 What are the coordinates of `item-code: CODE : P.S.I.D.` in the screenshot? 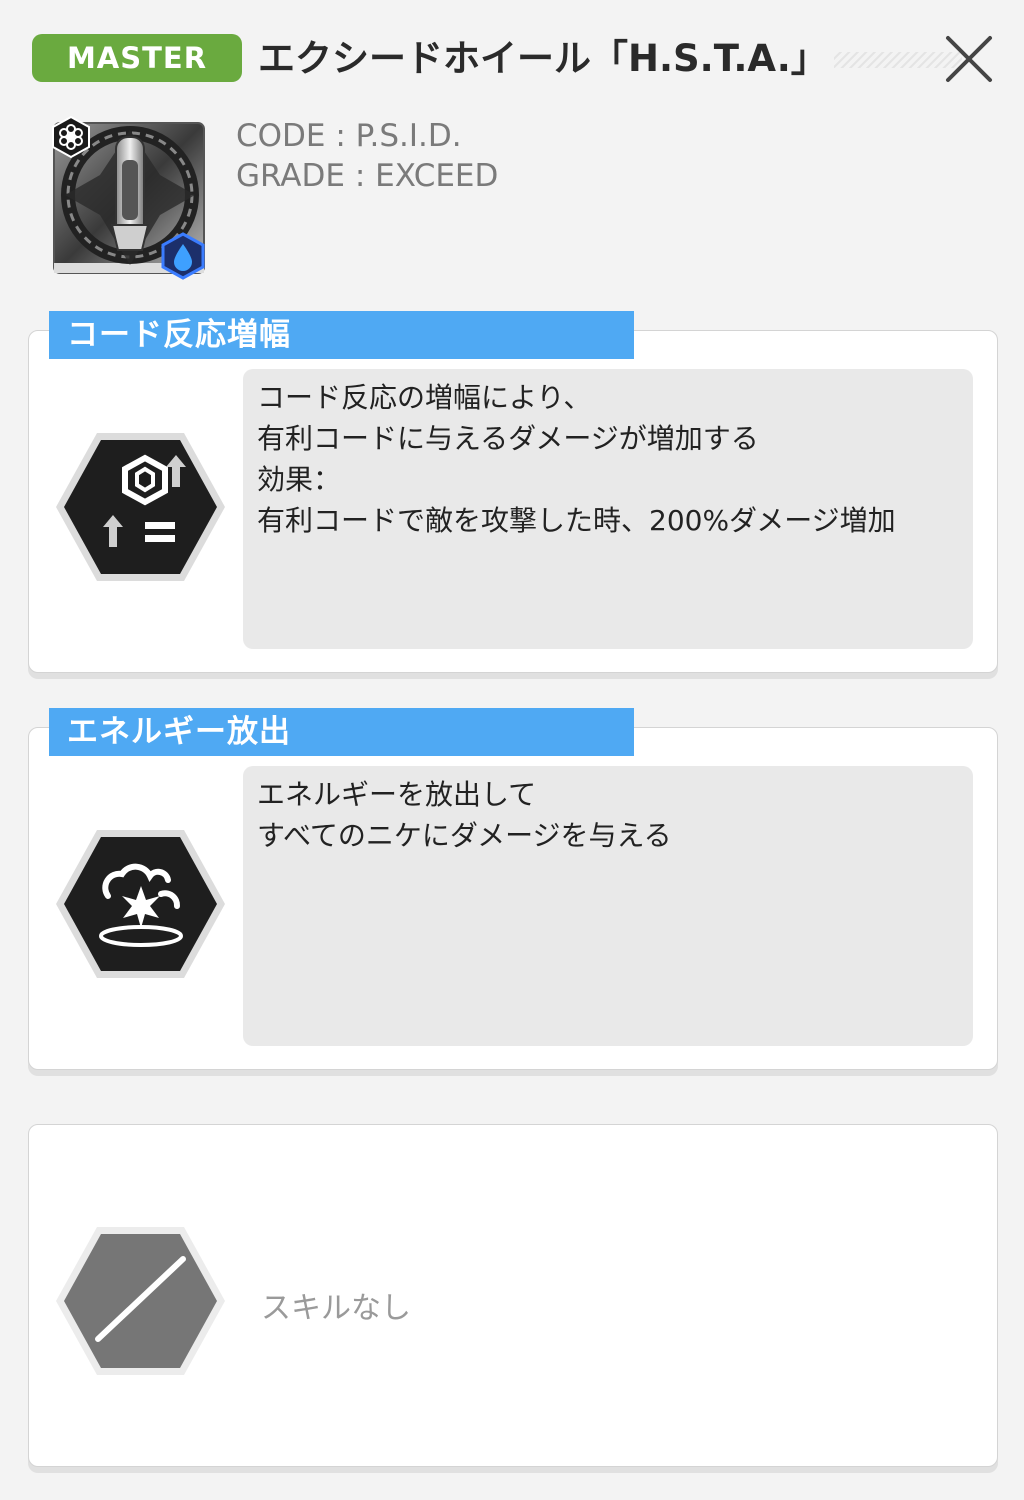 It's located at (349, 136).